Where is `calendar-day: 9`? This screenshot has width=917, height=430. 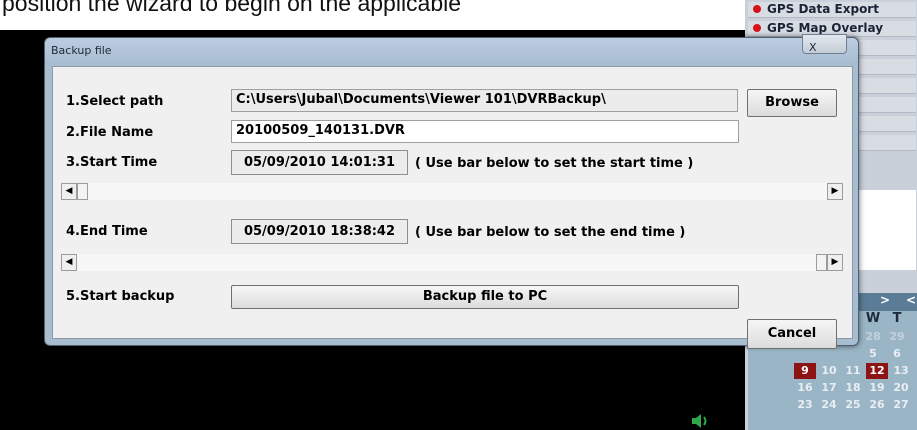
calendar-day: 9 is located at coordinates (805, 371).